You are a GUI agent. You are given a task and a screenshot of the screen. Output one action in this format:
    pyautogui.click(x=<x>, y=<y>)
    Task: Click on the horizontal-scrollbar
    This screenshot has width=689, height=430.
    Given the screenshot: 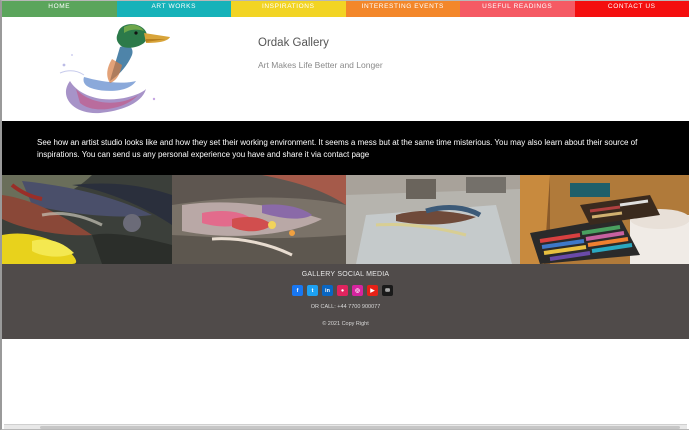 What is the action you would take?
    pyautogui.click(x=345, y=426)
    